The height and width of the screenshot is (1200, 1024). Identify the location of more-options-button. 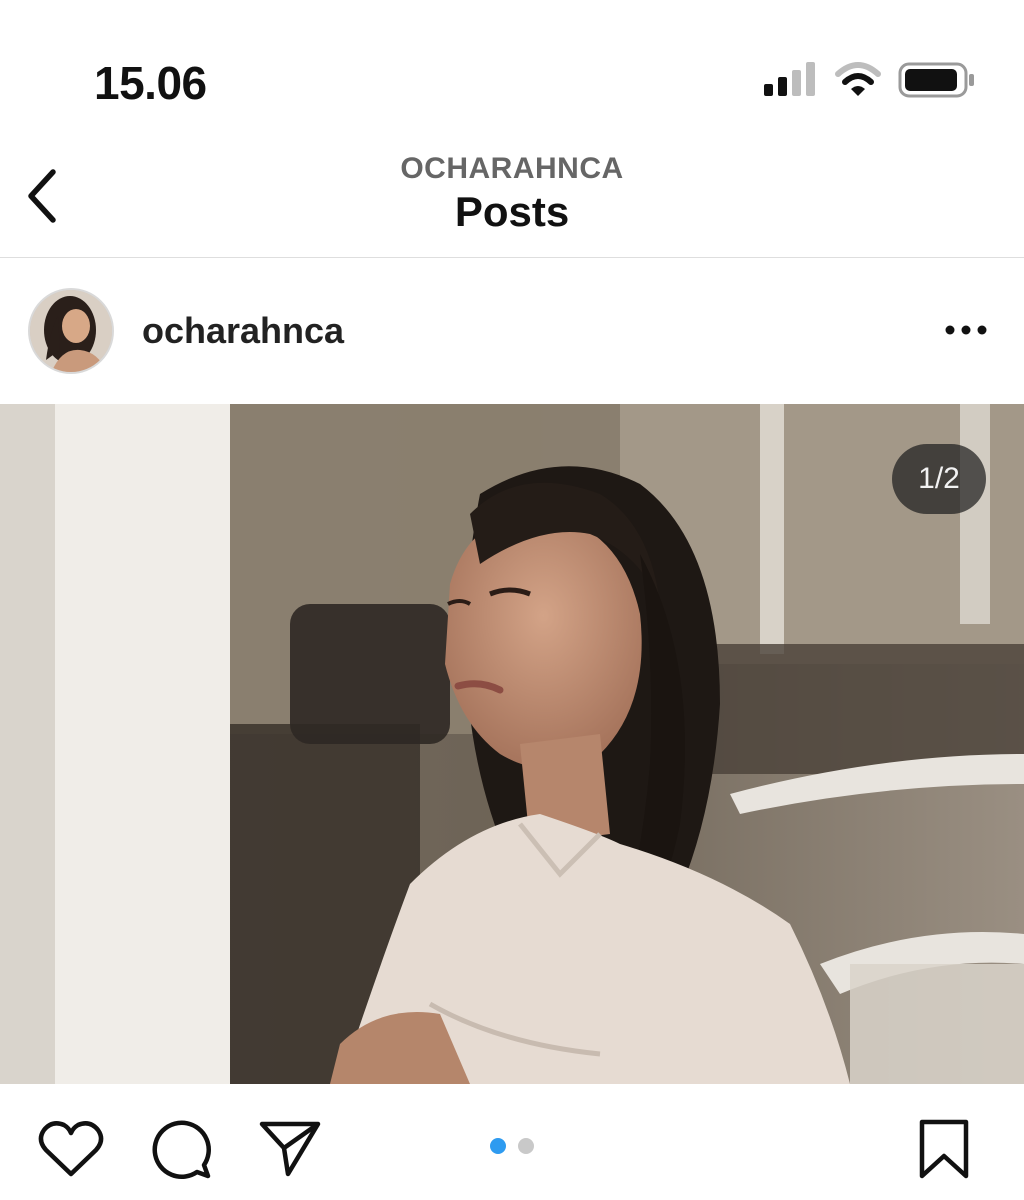
(966, 330).